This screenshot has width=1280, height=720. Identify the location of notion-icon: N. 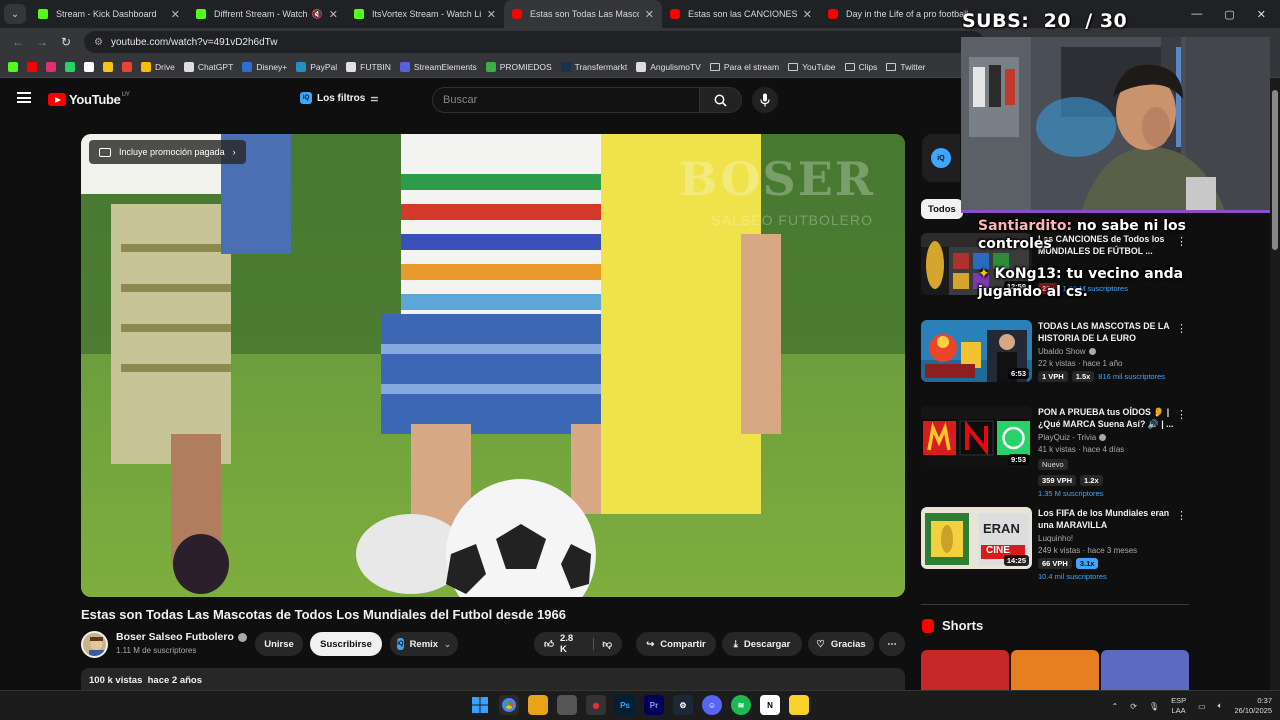
(770, 705).